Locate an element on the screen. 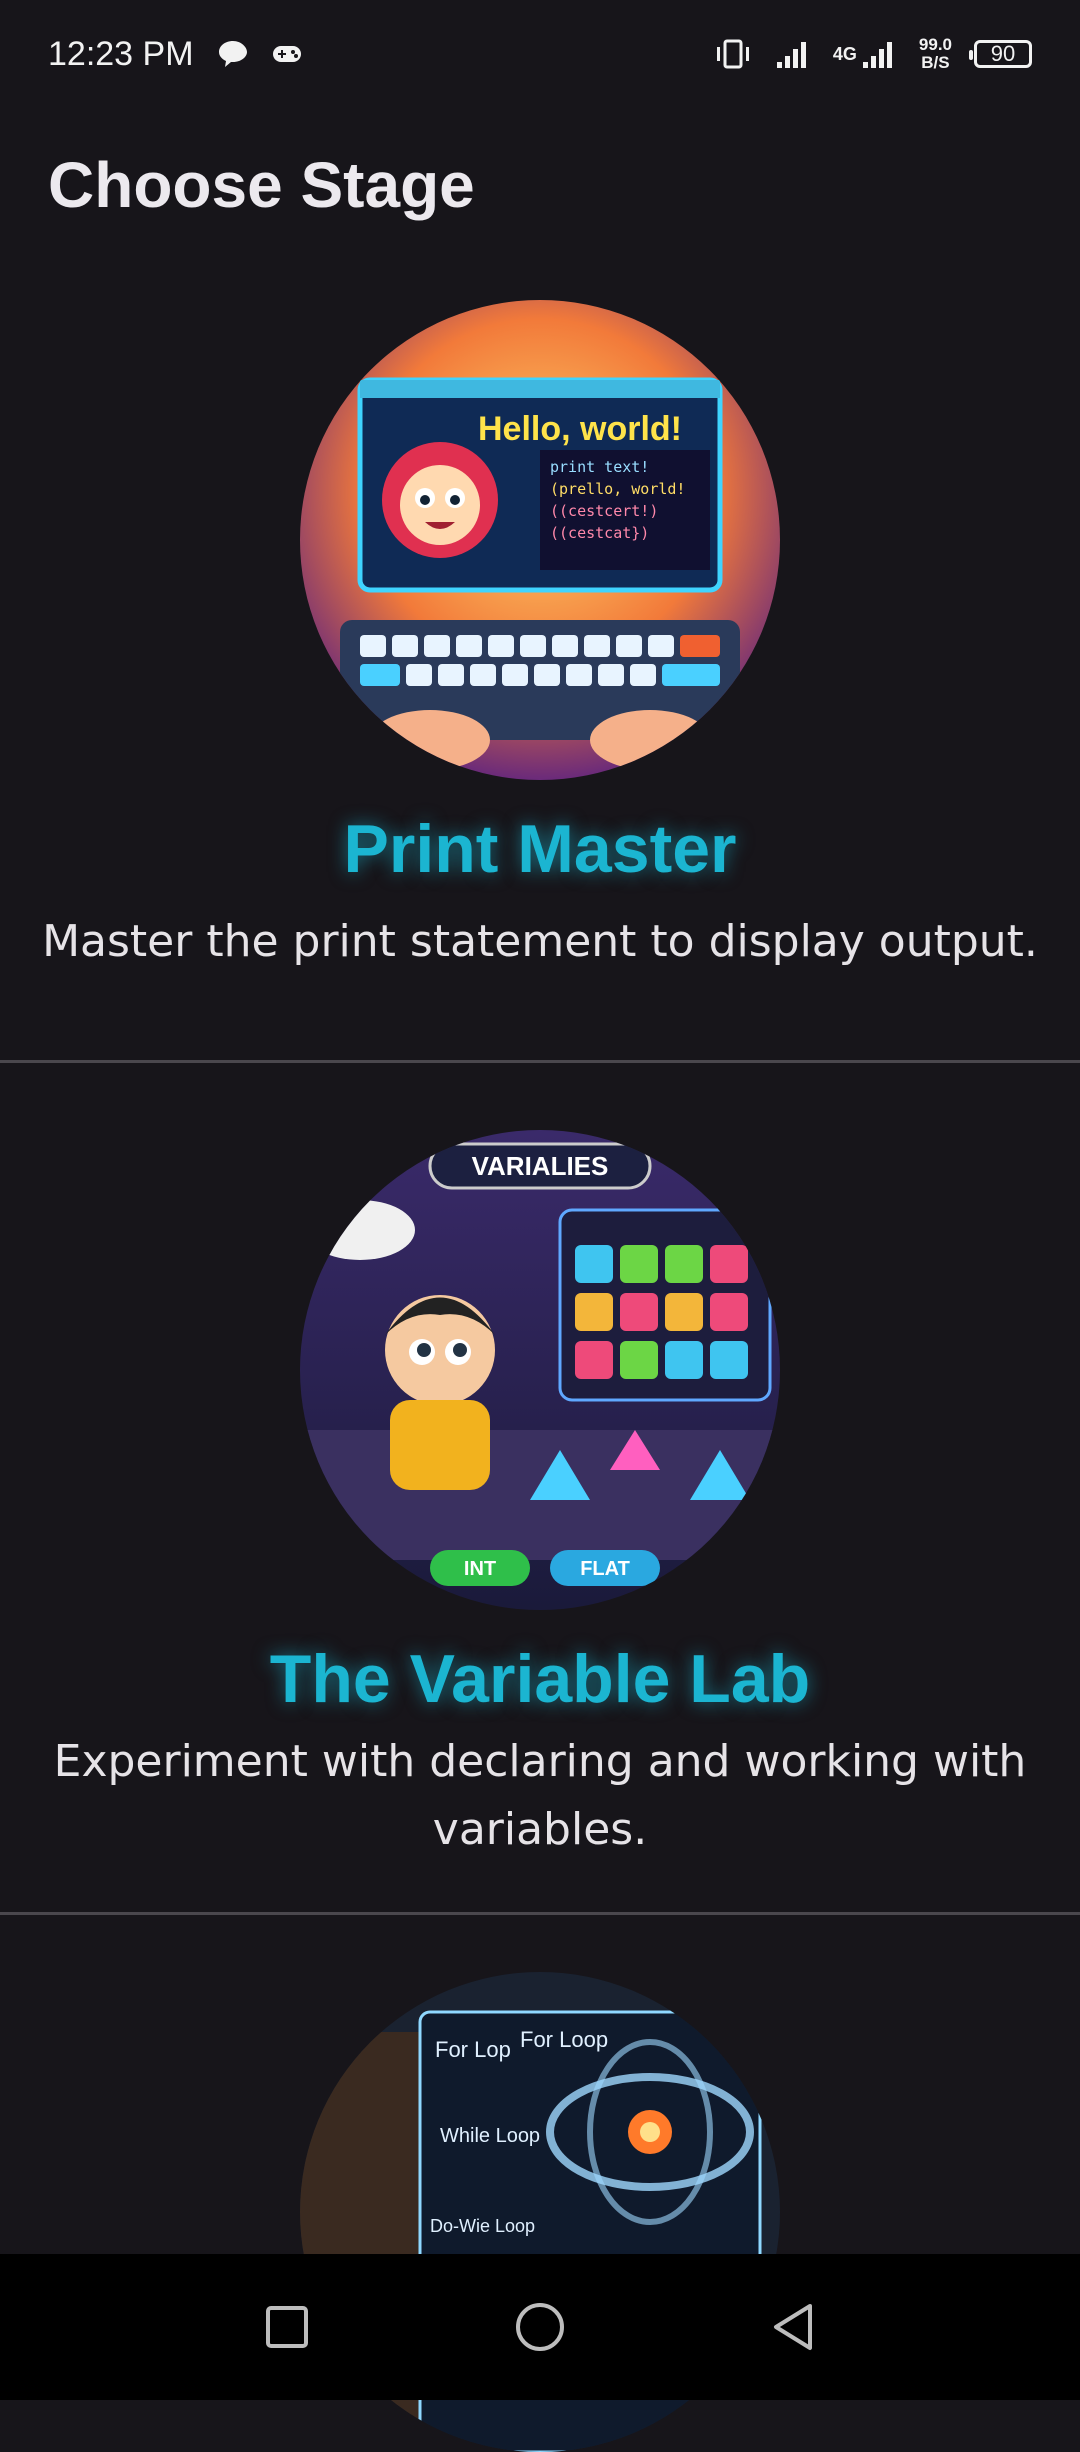 The width and height of the screenshot is (1080, 2452). svg-text: ((cestcat}) is located at coordinates (599, 533).